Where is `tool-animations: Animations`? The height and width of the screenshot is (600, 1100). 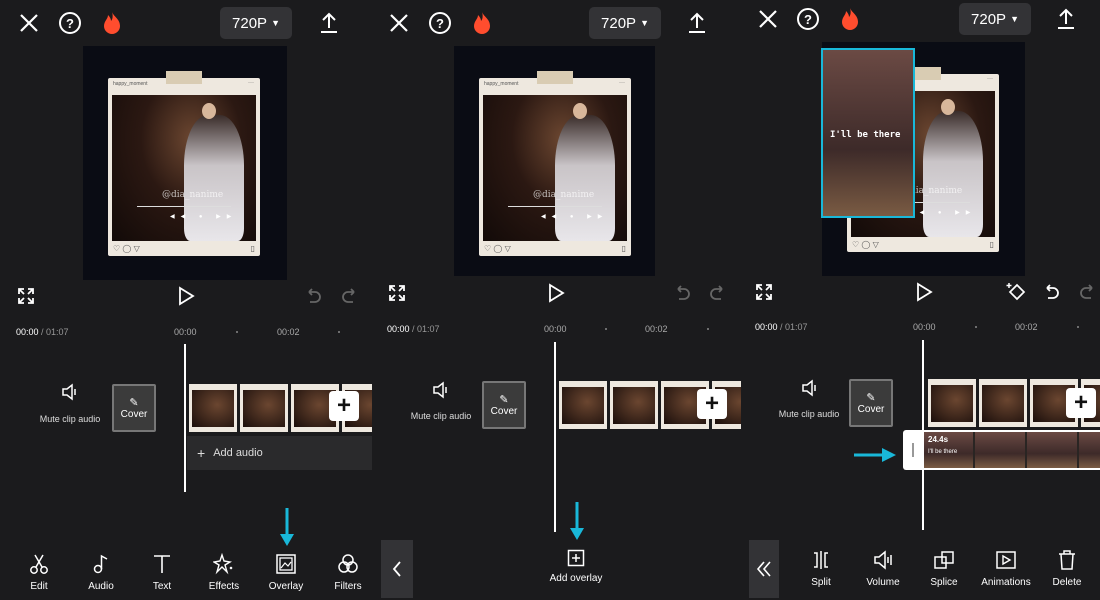 tool-animations: Animations is located at coordinates (1006, 568).